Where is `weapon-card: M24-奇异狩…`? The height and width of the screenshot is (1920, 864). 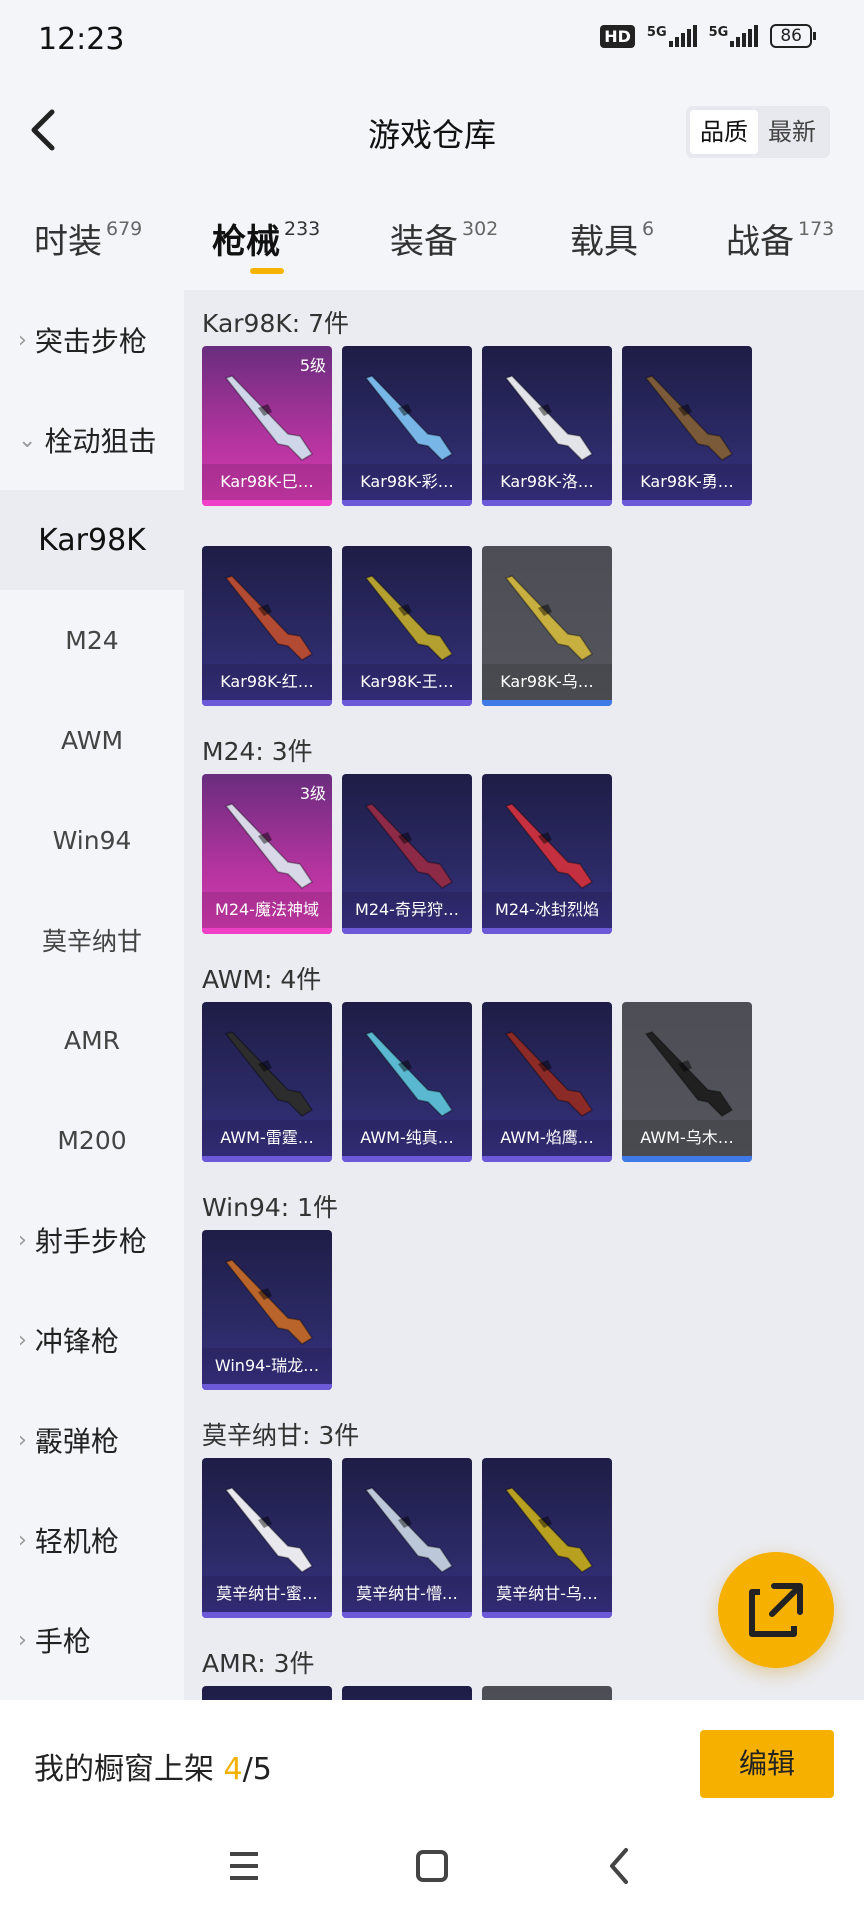 weapon-card: M24-奇异狩… is located at coordinates (407, 854).